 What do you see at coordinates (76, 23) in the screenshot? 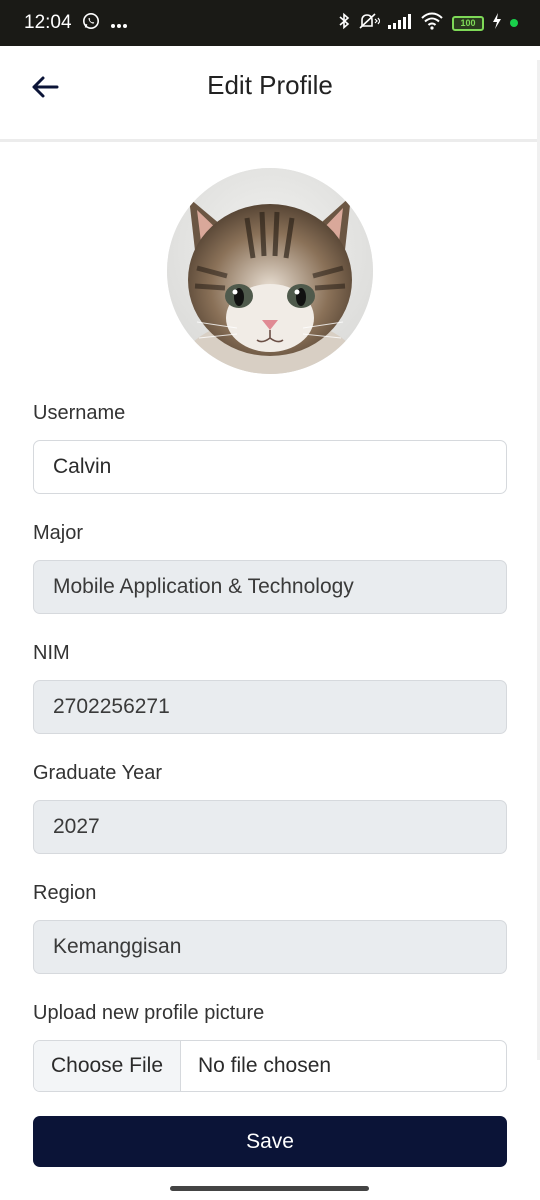
I see `status-left: 12:04` at bounding box center [76, 23].